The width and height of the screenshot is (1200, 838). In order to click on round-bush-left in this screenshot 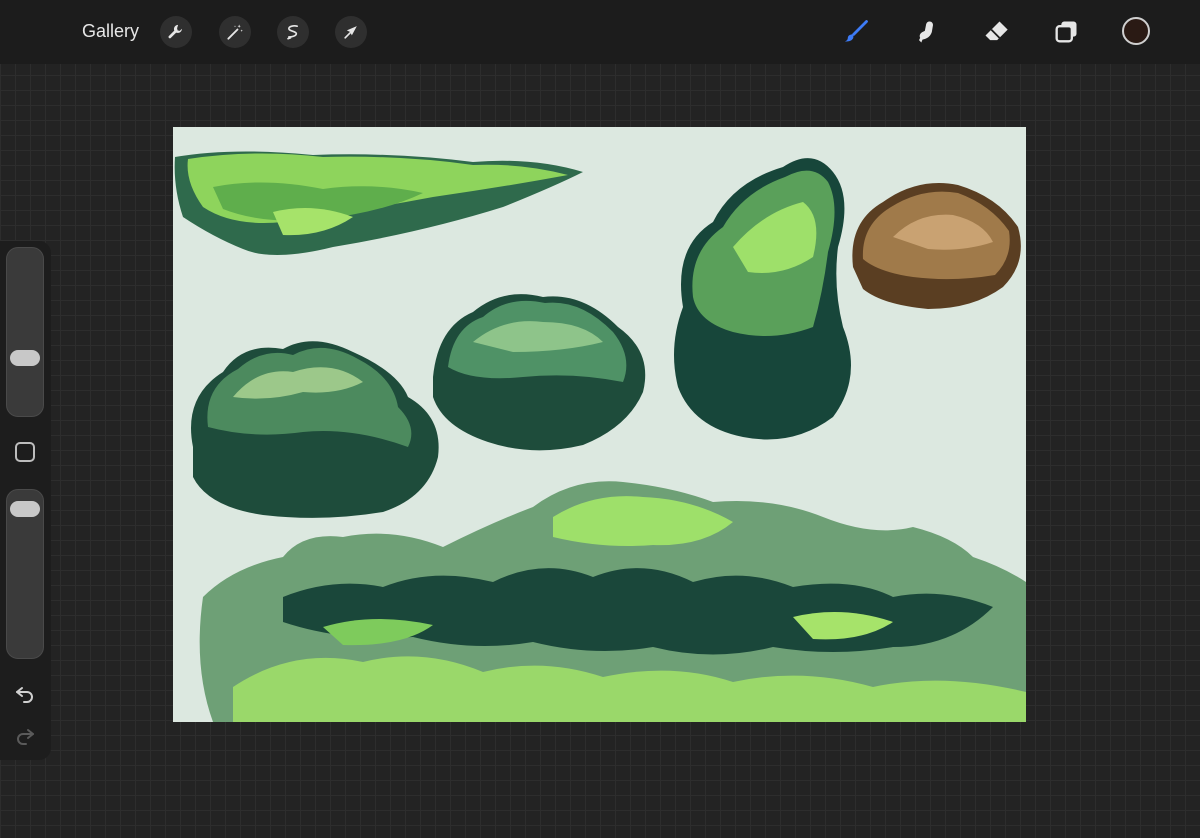, I will do `click(315, 429)`.